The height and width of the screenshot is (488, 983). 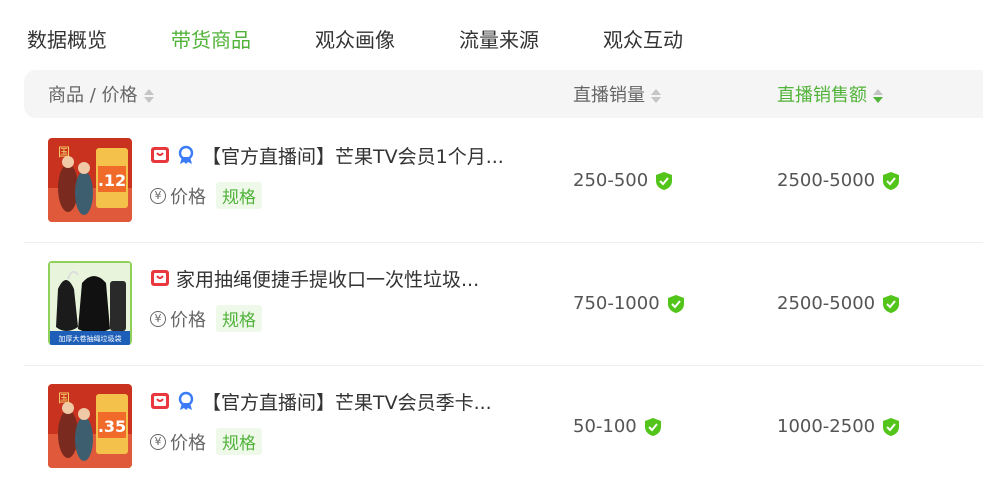 I want to click on sales-volume-cell: 250-500, so click(x=623, y=180).